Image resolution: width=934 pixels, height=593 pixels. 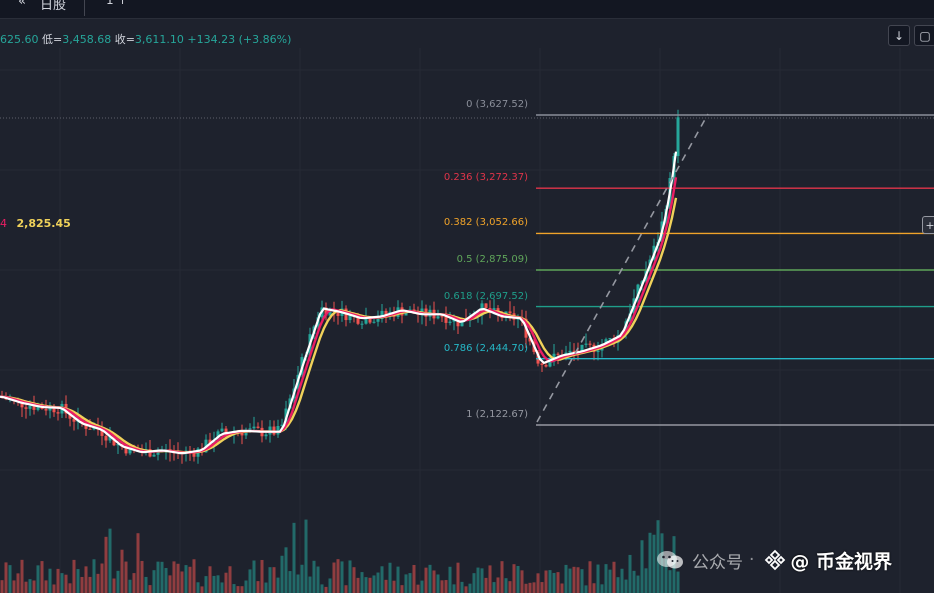 I want to click on volume-bars, so click(x=340, y=556).